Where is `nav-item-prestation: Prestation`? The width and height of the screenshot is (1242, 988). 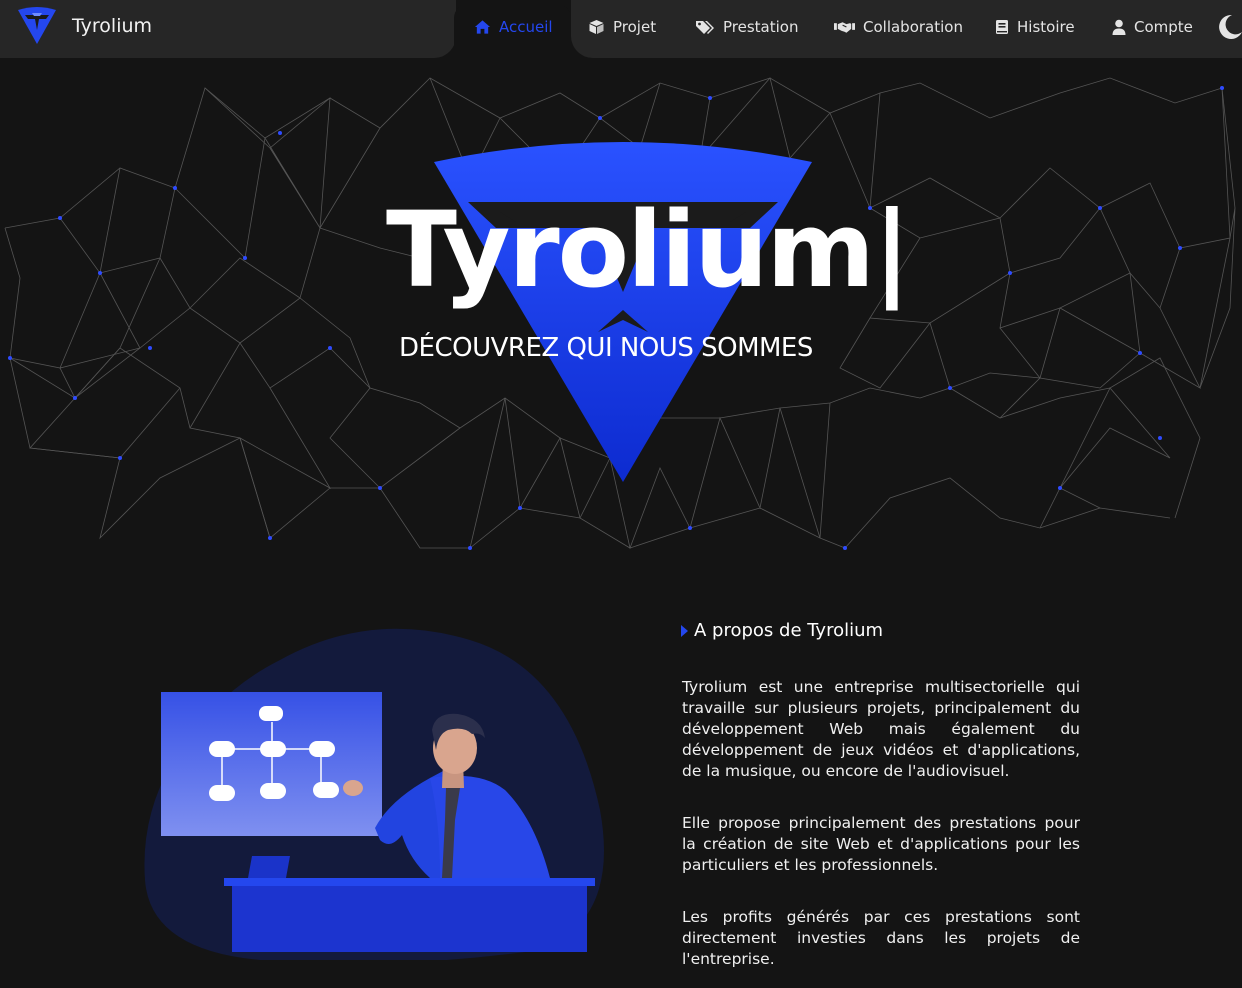
nav-item-prestation: Prestation is located at coordinates (746, 27).